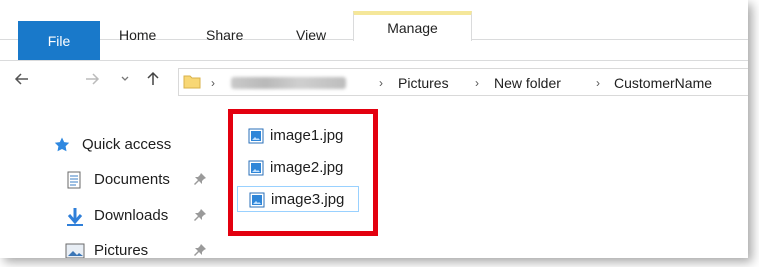 The image size is (759, 267). I want to click on address-row: › › Pictures › New folder › CustomerName, so click(374, 81).